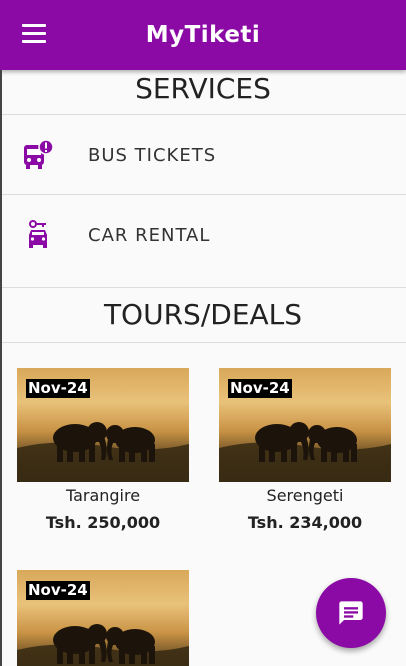 This screenshot has height=666, width=406. What do you see at coordinates (103, 522) in the screenshot?
I see `deal-price: Tsh. 250,000` at bounding box center [103, 522].